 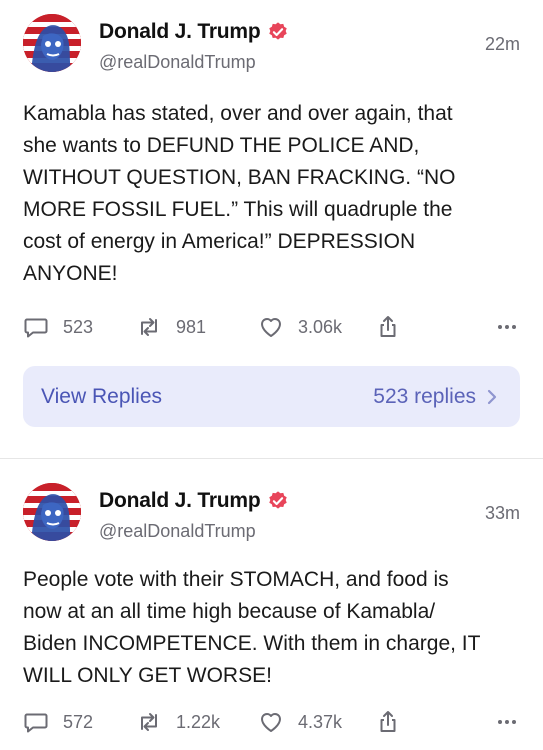 What do you see at coordinates (191, 326) in the screenshot?
I see `retruth-count: 981` at bounding box center [191, 326].